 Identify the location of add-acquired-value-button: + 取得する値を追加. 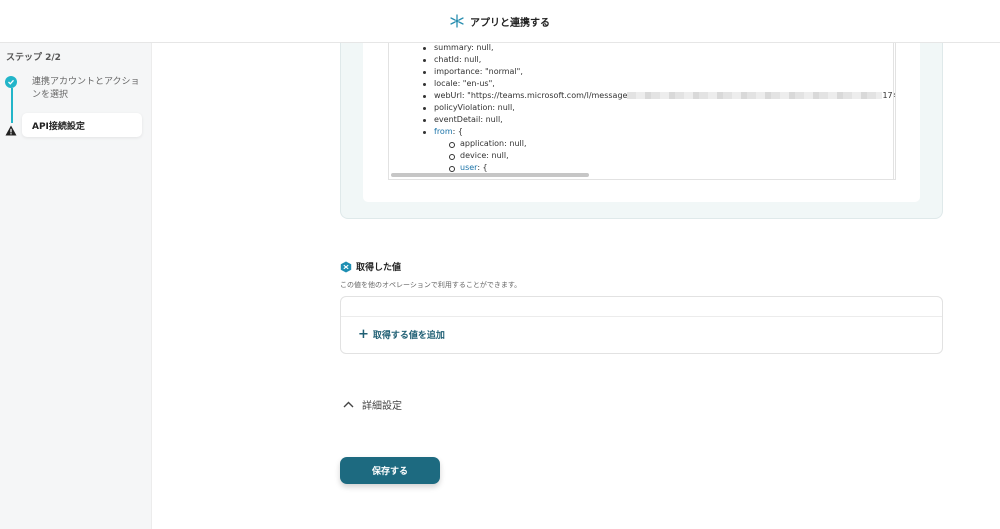
(401, 334).